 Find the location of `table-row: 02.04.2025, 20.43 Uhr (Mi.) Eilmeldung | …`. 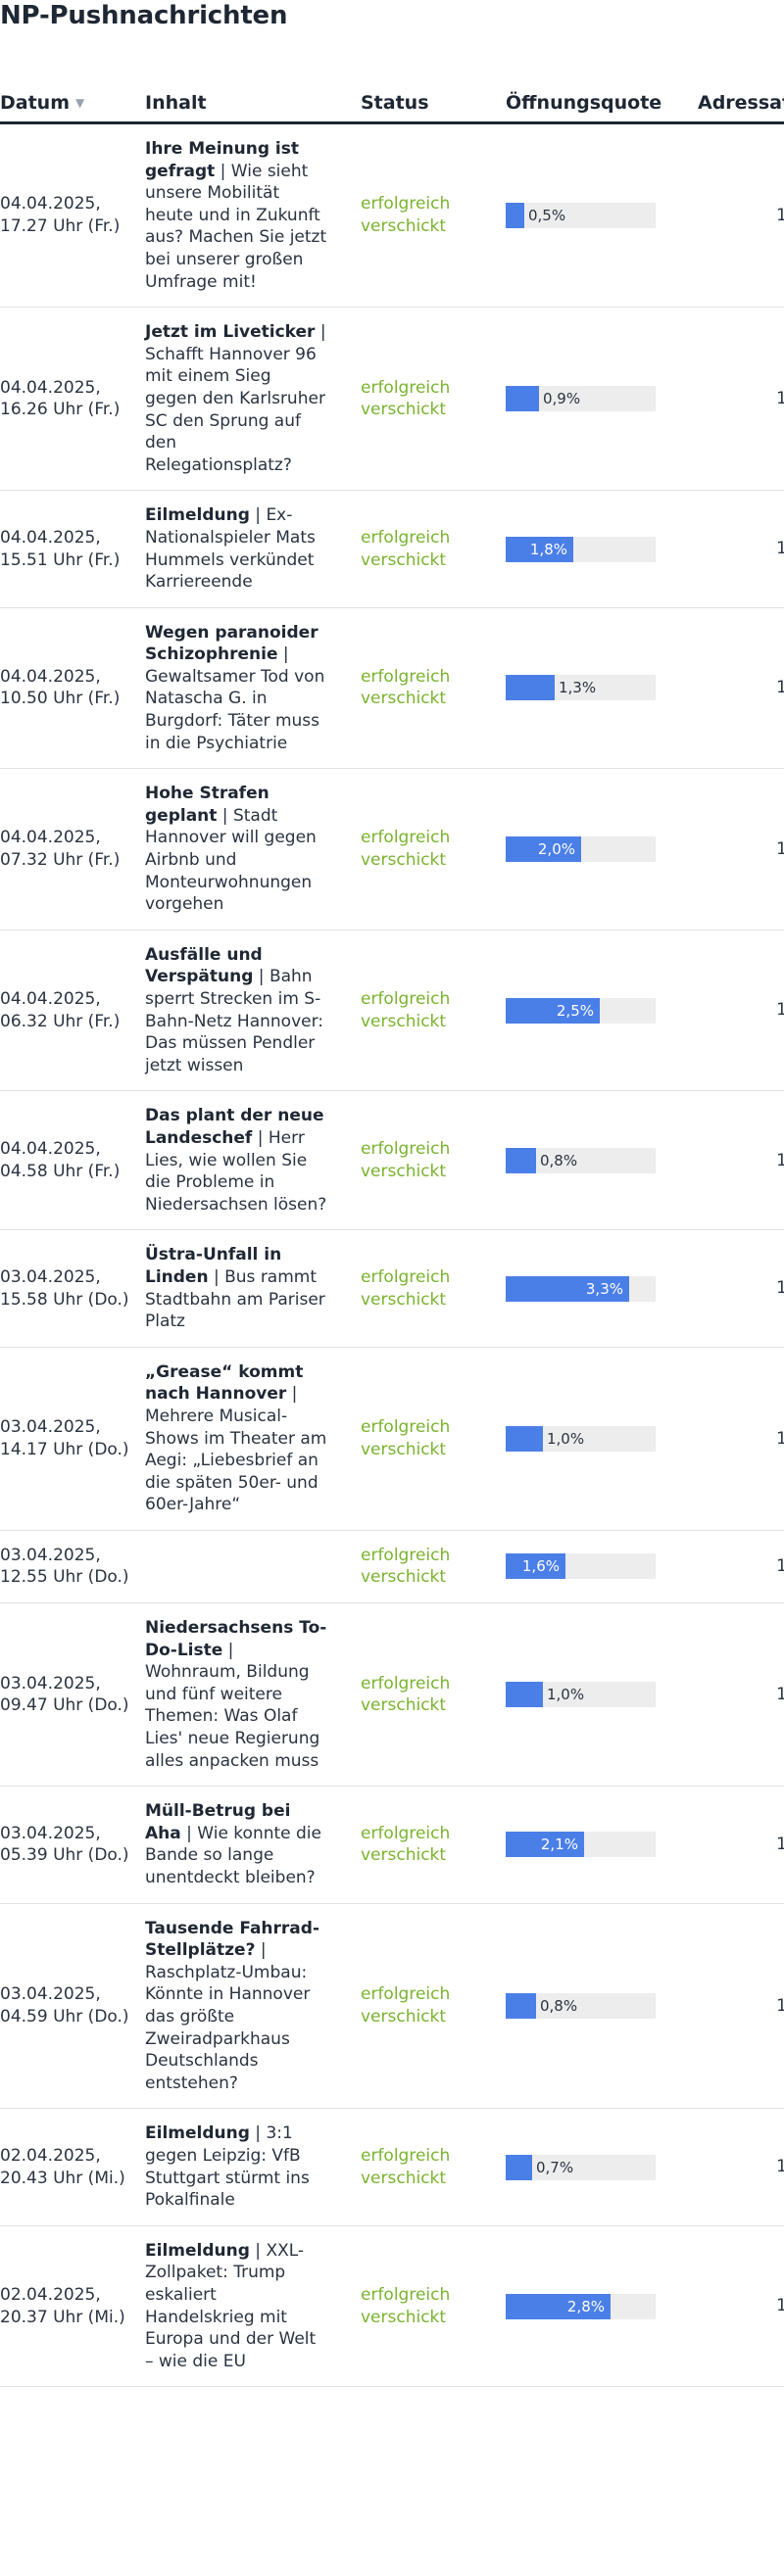

table-row: 02.04.2025, 20.43 Uhr (Mi.) Eilmeldung | … is located at coordinates (392, 2167).